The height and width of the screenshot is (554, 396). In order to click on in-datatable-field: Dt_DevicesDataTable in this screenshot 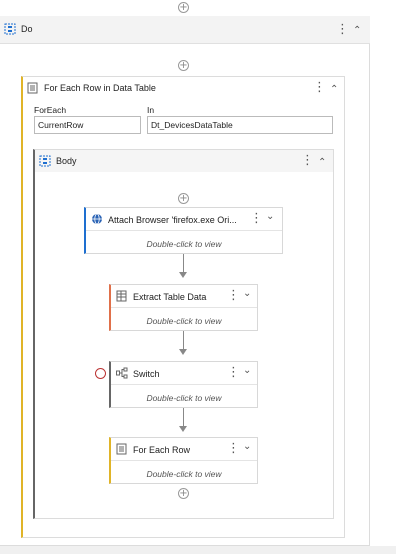, I will do `click(240, 125)`.